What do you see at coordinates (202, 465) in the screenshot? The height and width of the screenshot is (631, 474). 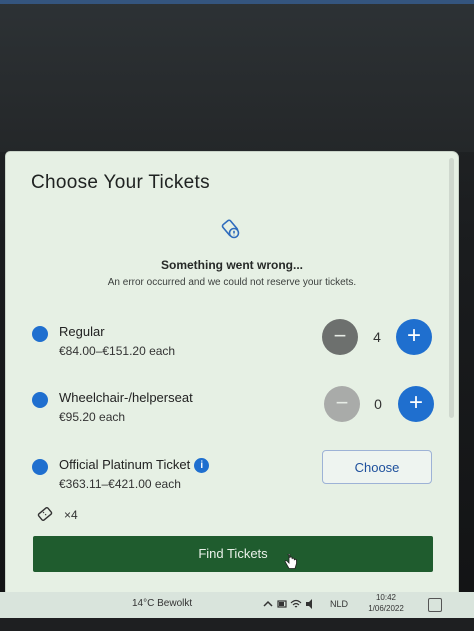 I see `info-icon: i` at bounding box center [202, 465].